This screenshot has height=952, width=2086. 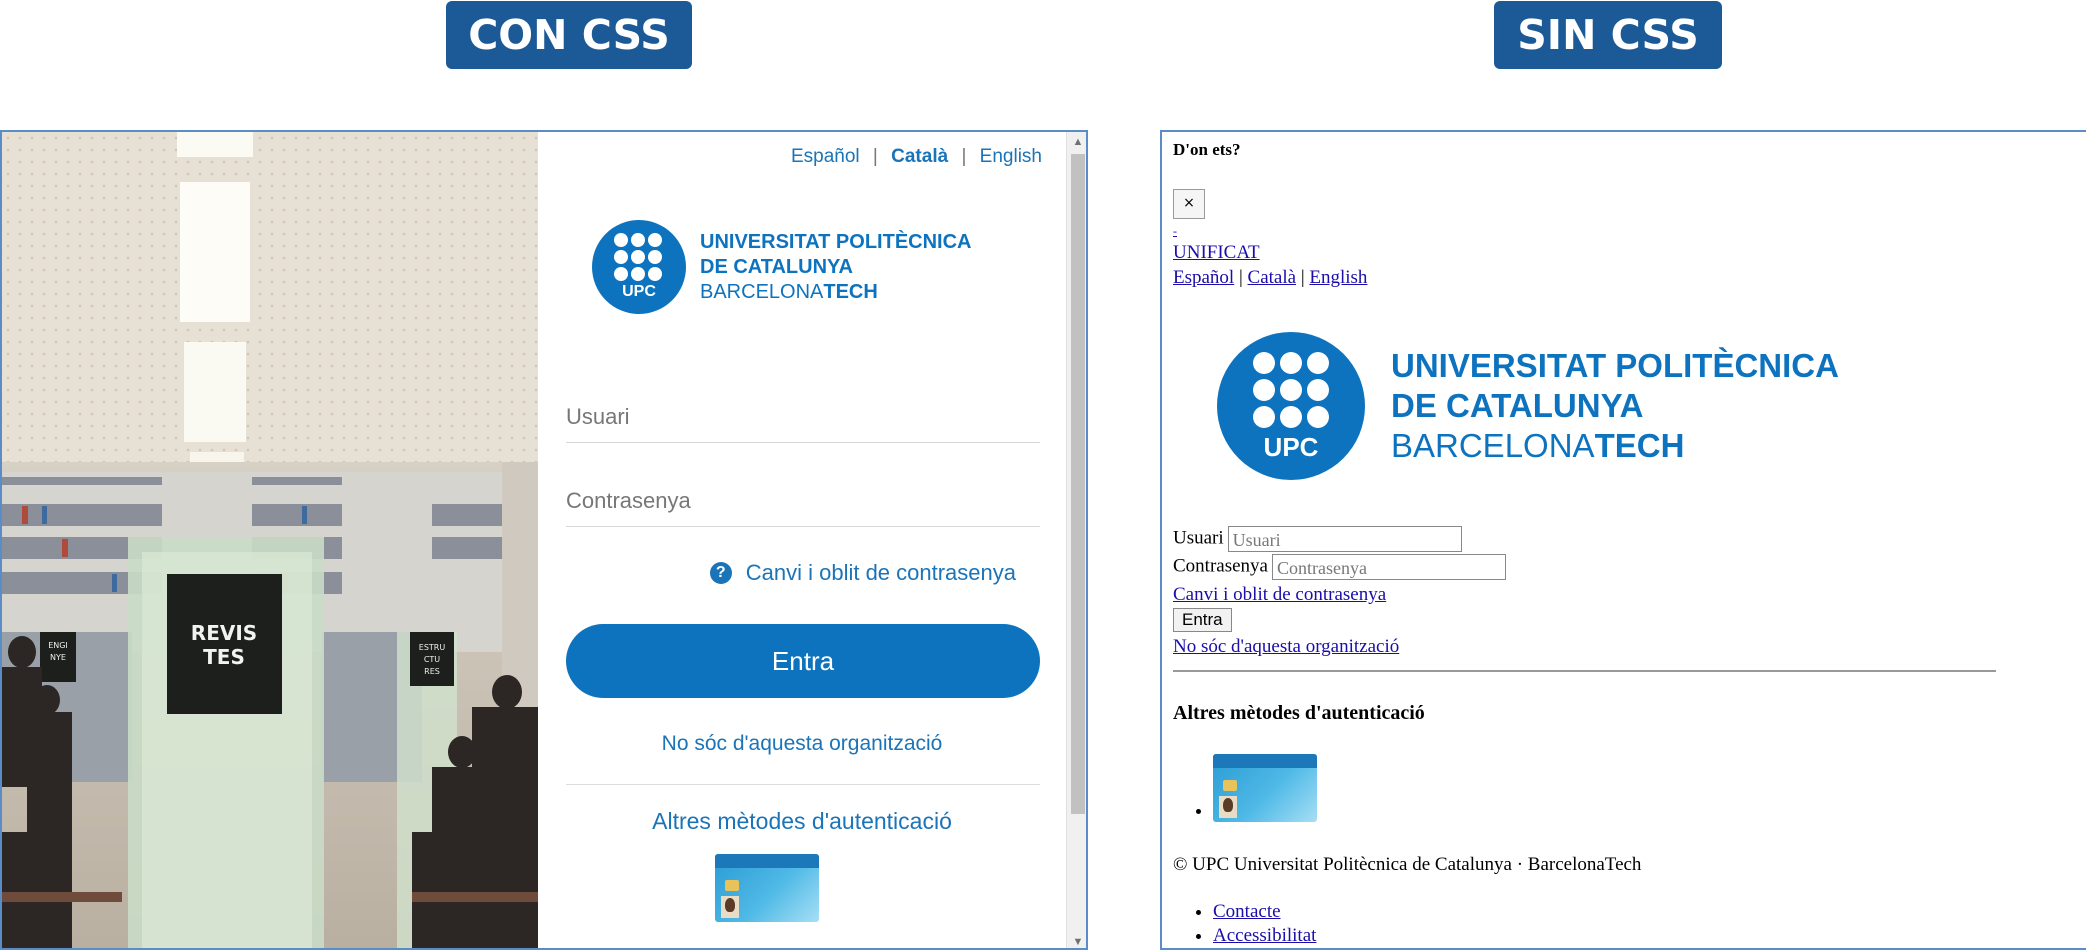 What do you see at coordinates (1189, 204) in the screenshot?
I see `close-button: ×` at bounding box center [1189, 204].